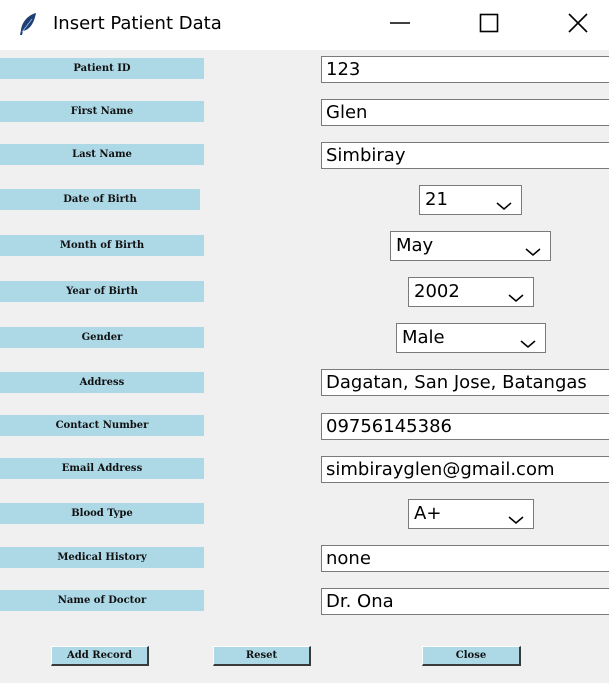  I want to click on medical-history-label: Medical History, so click(102, 557).